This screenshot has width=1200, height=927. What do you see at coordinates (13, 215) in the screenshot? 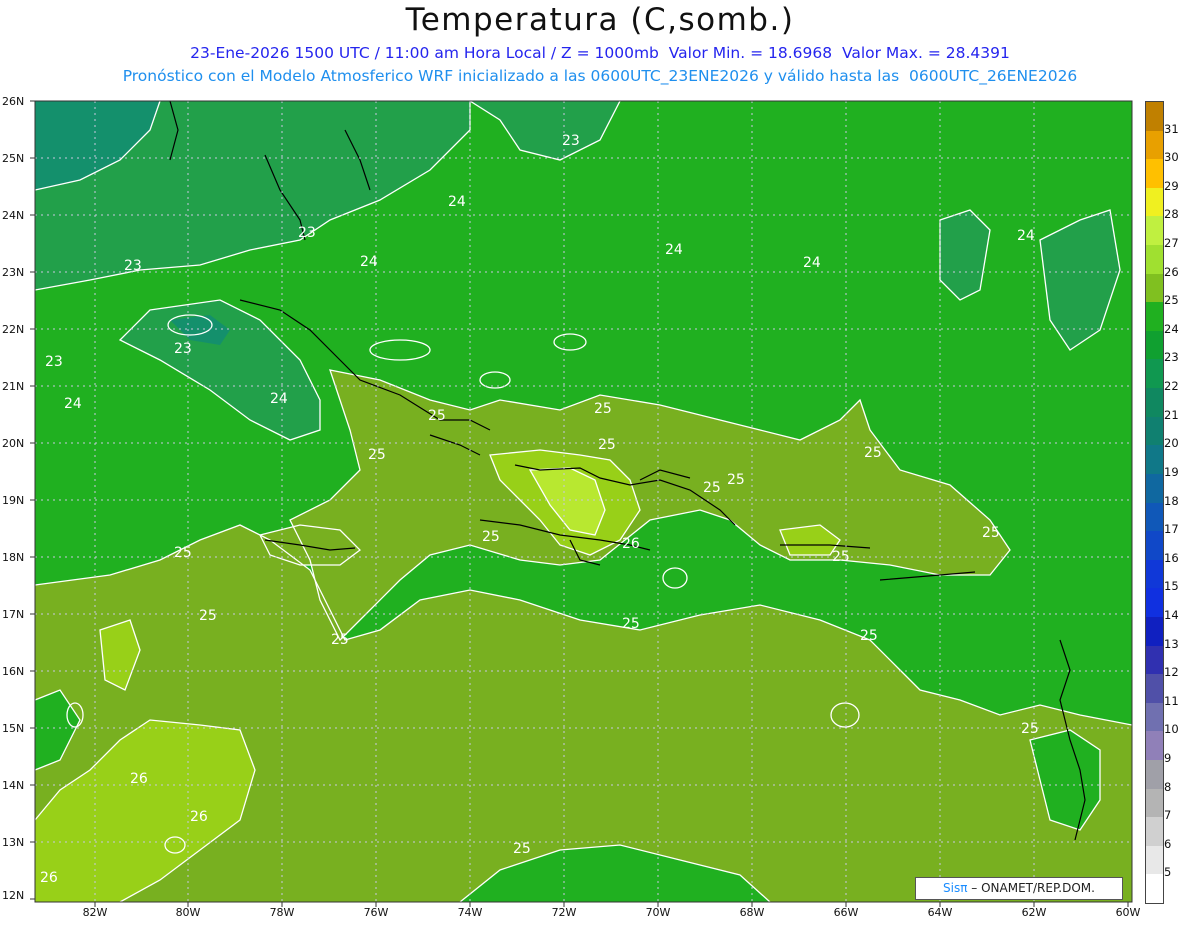
I see `lat-label: 24N` at bounding box center [13, 215].